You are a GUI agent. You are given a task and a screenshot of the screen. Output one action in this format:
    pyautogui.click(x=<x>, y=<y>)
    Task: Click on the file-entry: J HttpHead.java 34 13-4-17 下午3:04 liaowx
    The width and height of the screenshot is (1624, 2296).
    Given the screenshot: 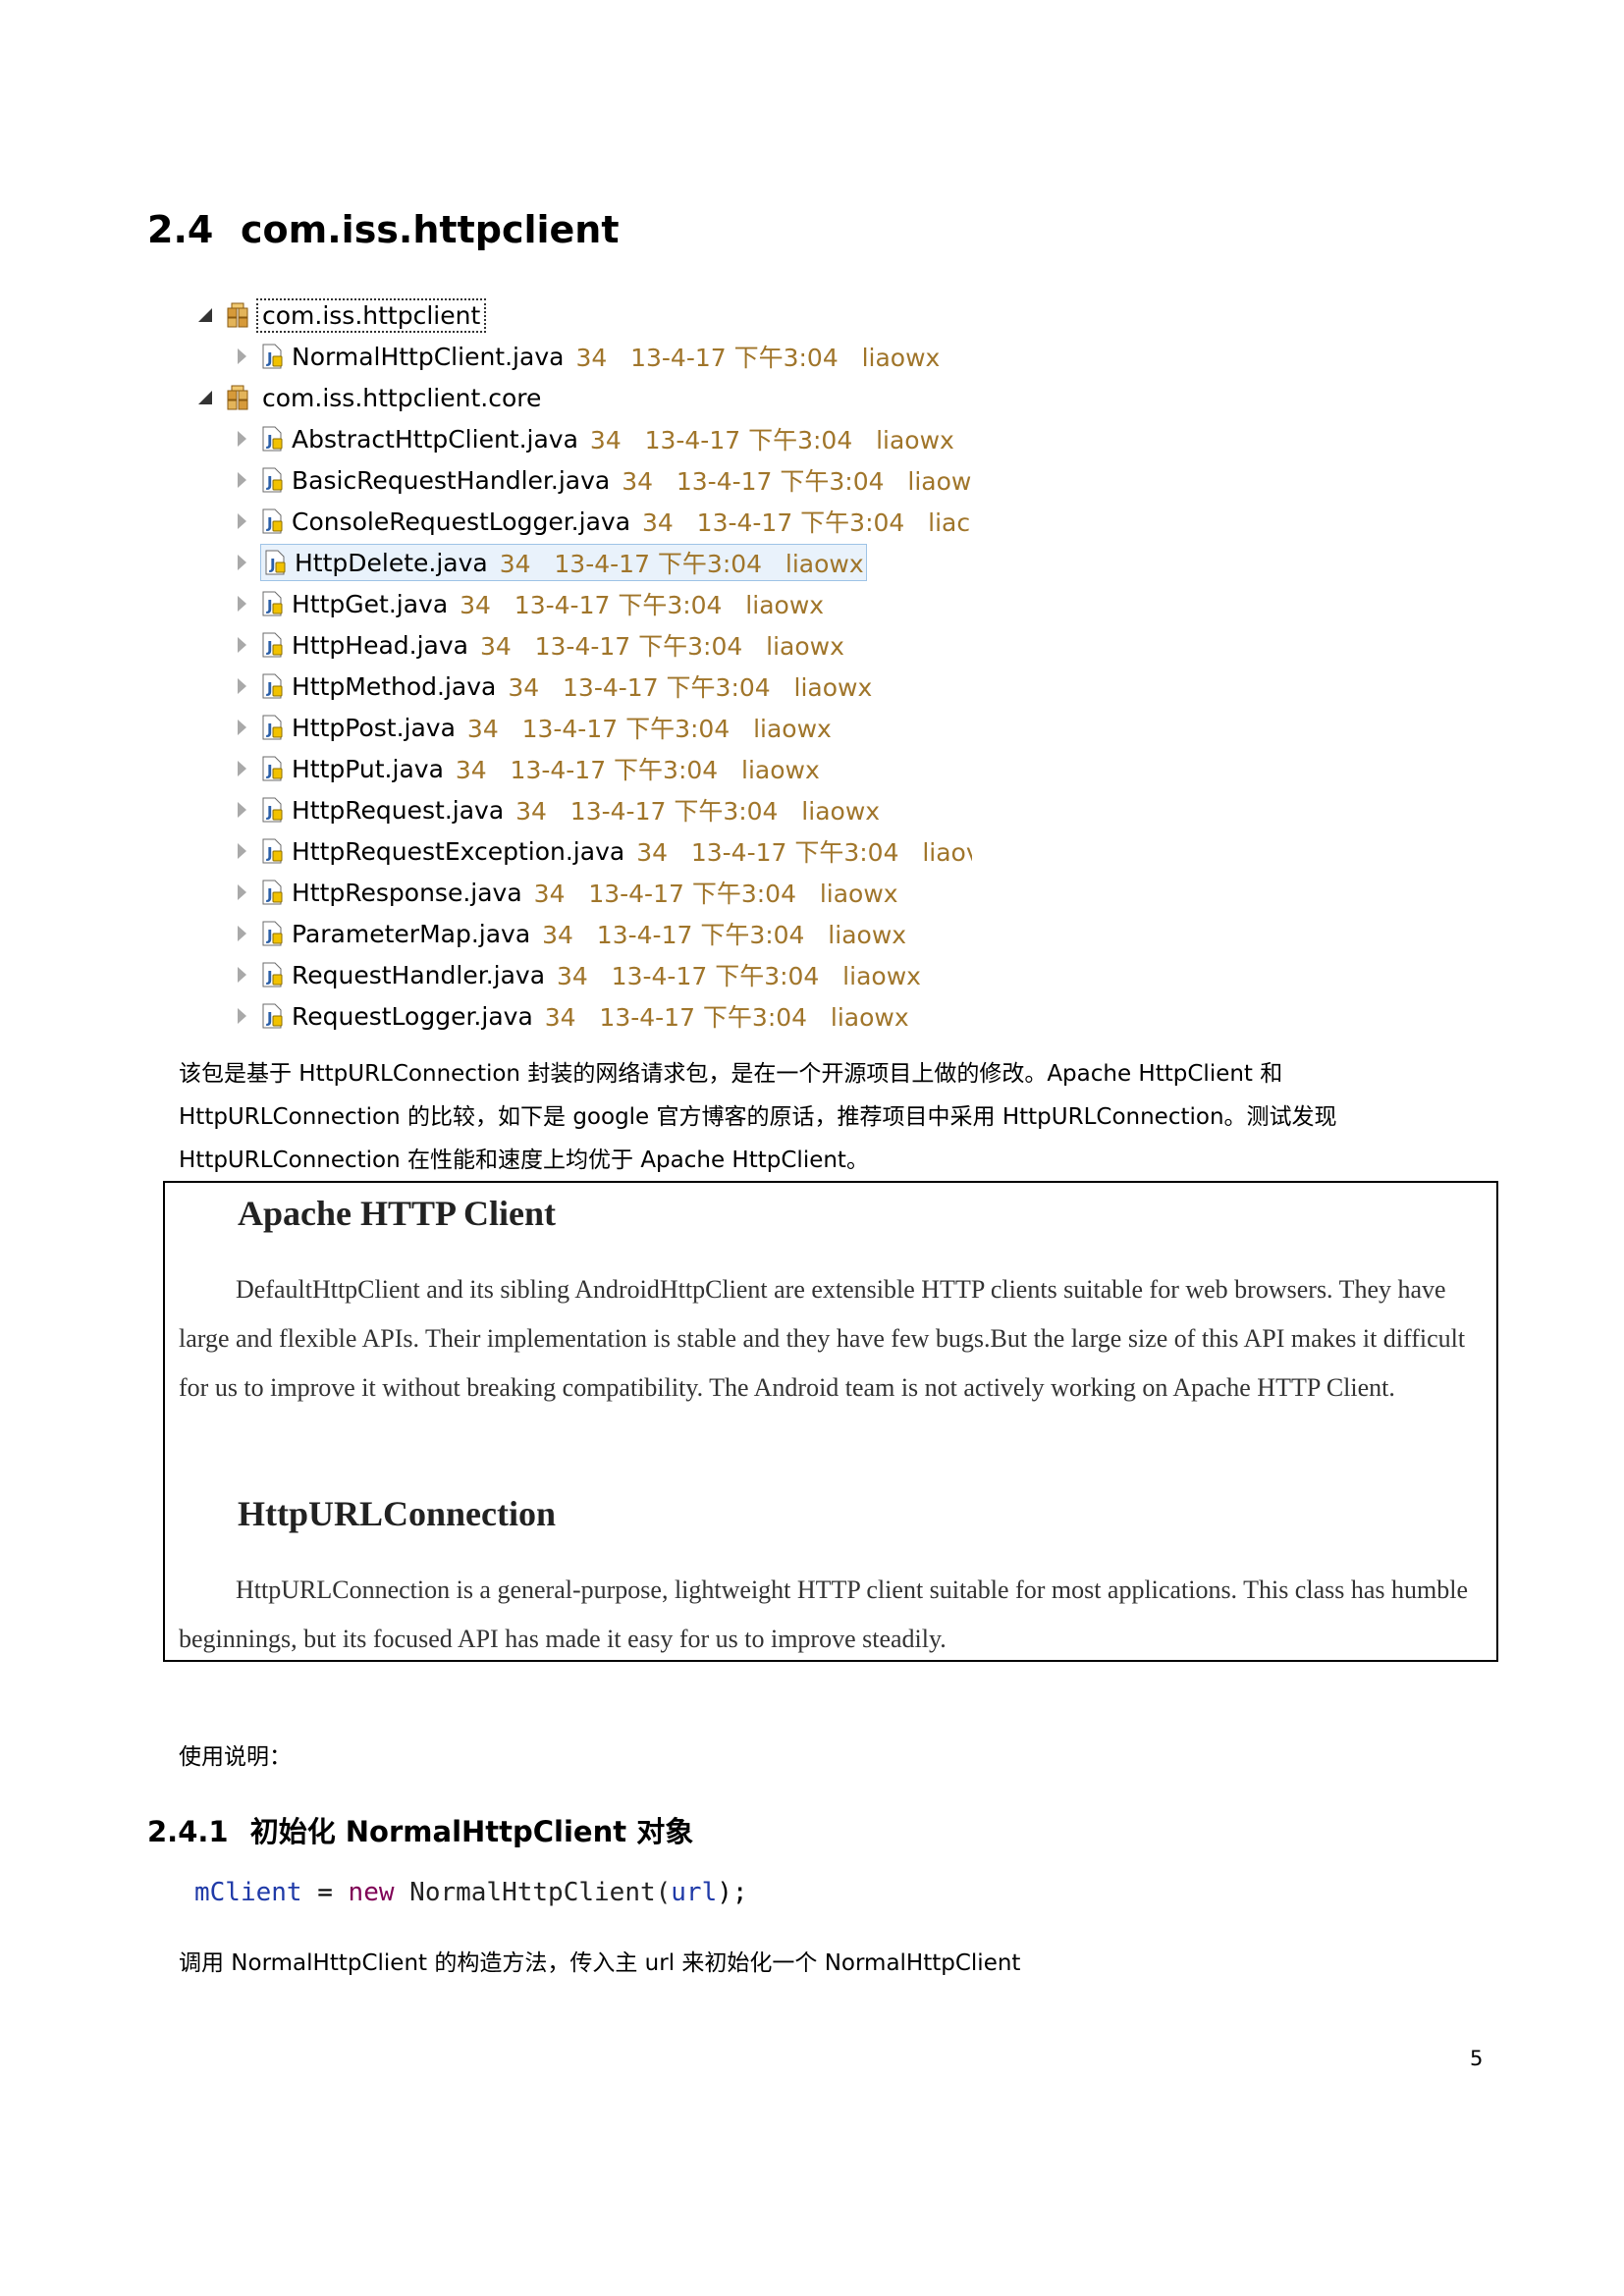 What is the action you would take?
    pyautogui.click(x=552, y=645)
    